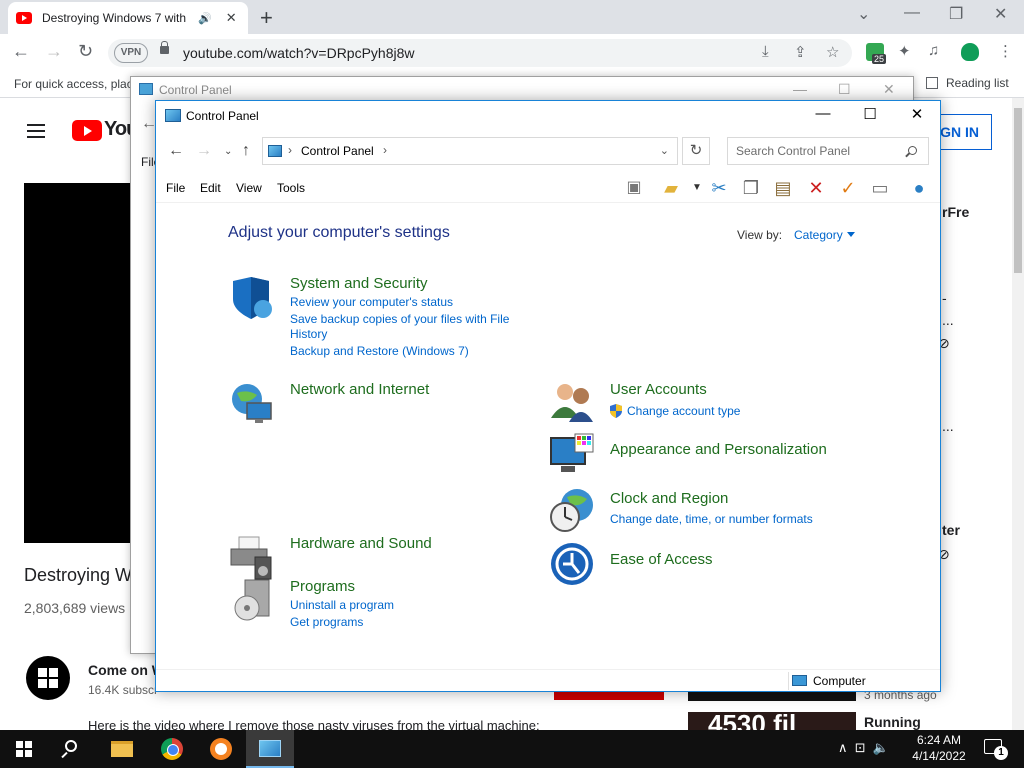 This screenshot has width=1024, height=768. What do you see at coordinates (634, 188) in the screenshot?
I see `layout-pane-icon: ▣` at bounding box center [634, 188].